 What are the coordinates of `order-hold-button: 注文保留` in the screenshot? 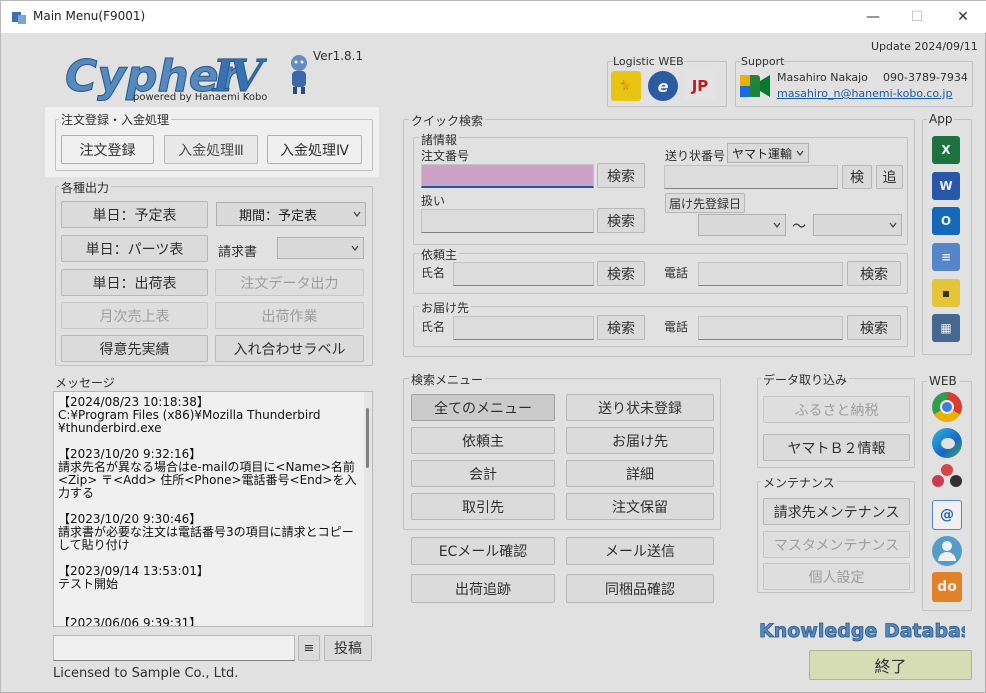 It's located at (640, 506).